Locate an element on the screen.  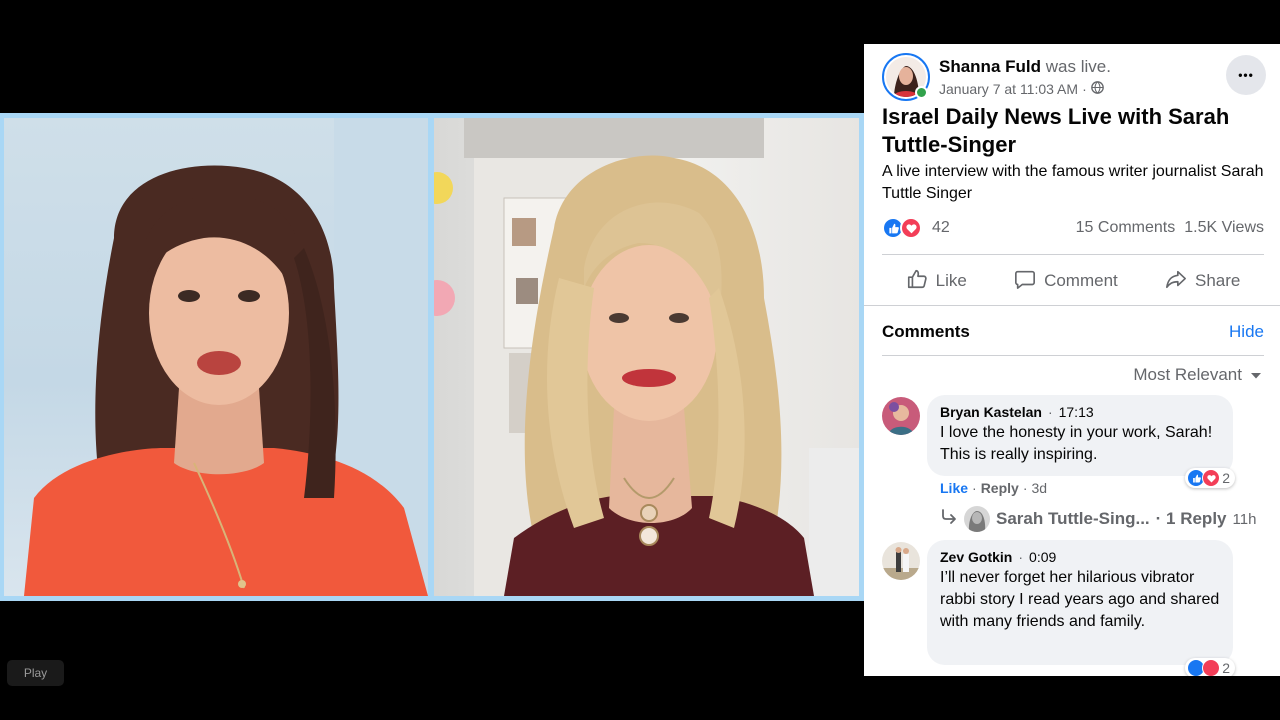
reactions-count: 42 is located at coordinates (941, 227).